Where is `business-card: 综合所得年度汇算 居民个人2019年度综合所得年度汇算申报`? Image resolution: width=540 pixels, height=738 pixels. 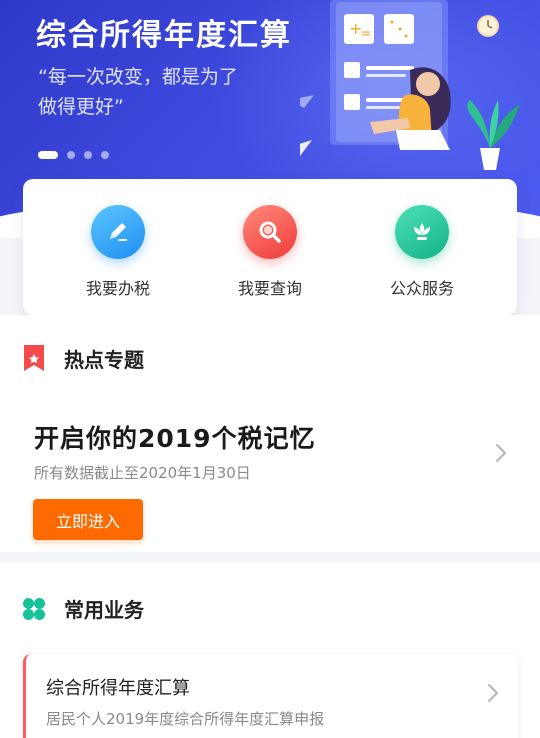 business-card: 综合所得年度汇算 居民个人2019年度综合所得年度汇算申报 is located at coordinates (270, 696).